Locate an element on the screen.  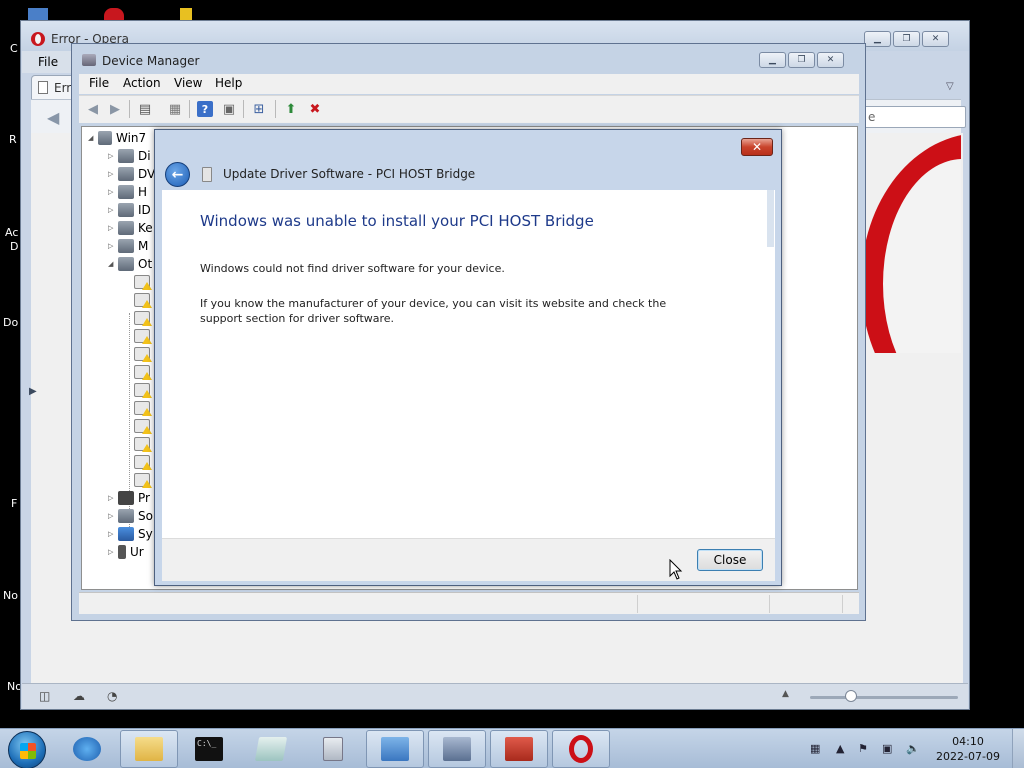
dialog-scrollbar is located at coordinates (770, 218).